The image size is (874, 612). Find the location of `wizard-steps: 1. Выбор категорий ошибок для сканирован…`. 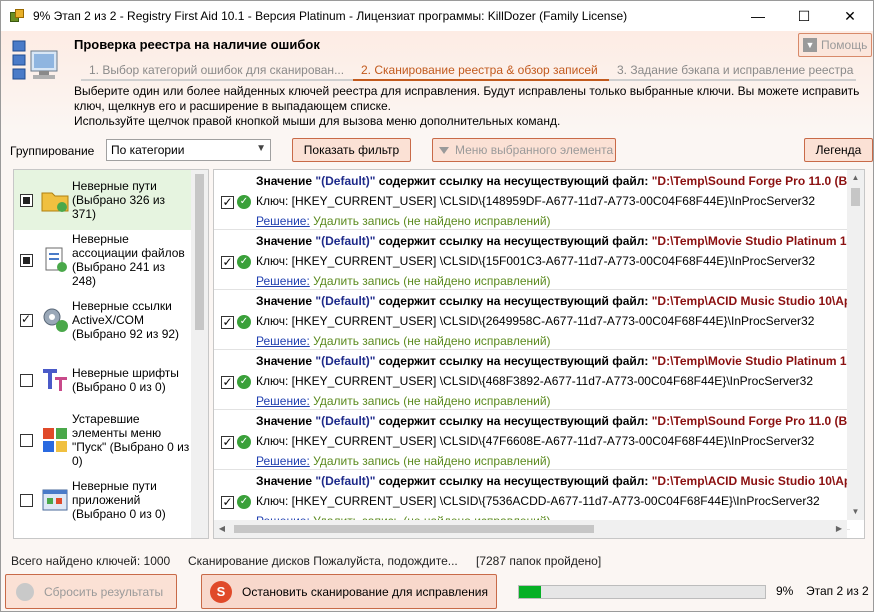

wizard-steps: 1. Выбор категорий ошибок для сканирован… is located at coordinates (468, 72).